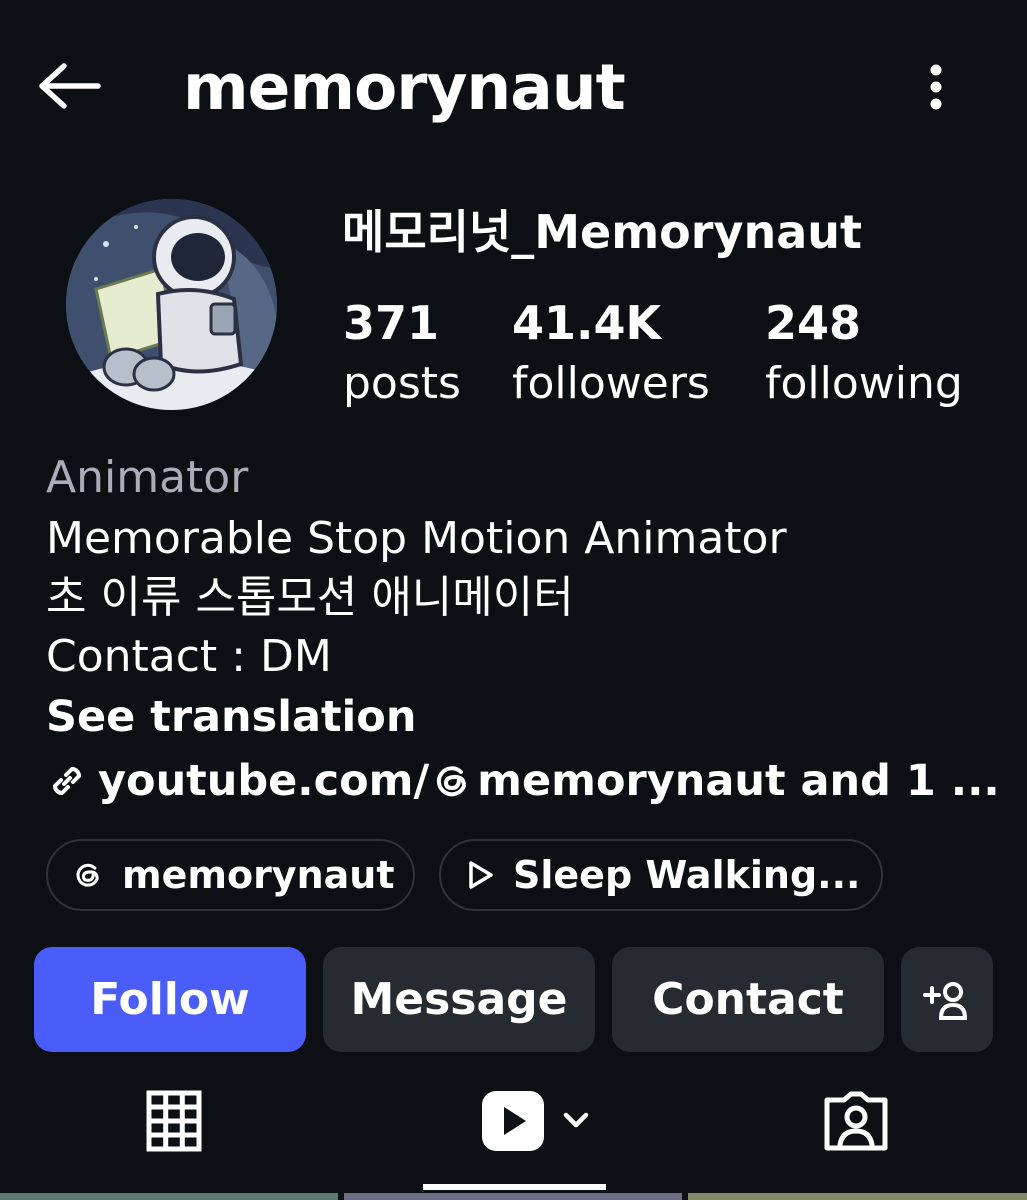  What do you see at coordinates (481, 875) in the screenshot?
I see `play-outline-icon` at bounding box center [481, 875].